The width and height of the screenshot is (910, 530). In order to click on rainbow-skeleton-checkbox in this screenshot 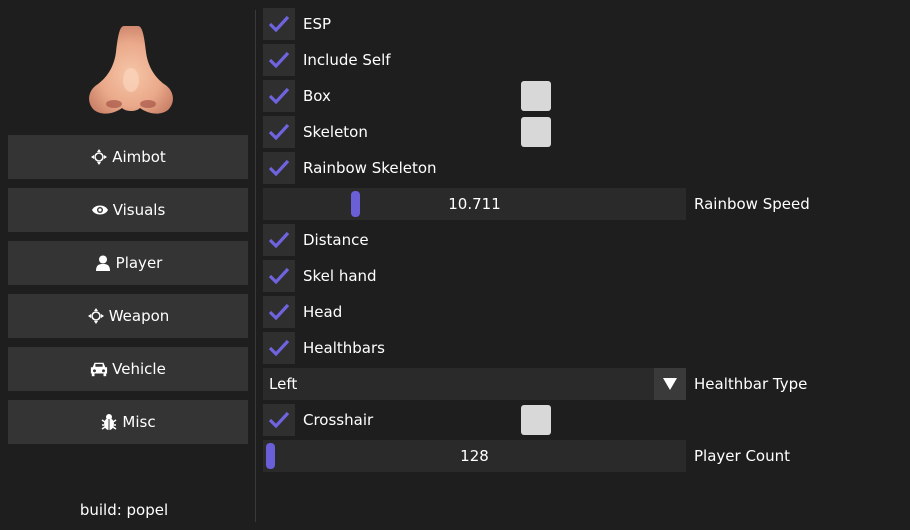, I will do `click(279, 168)`.